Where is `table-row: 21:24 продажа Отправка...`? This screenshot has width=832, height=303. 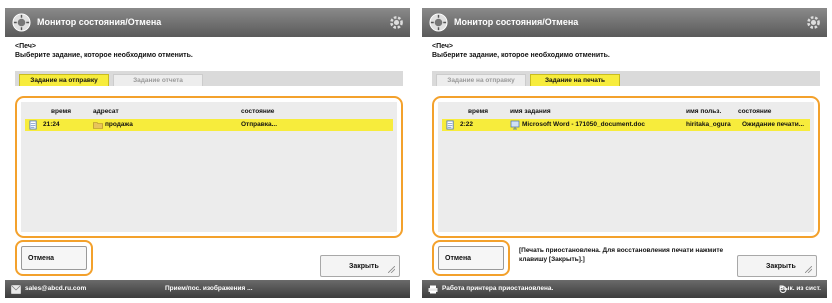
table-row: 21:24 продажа Отправка... is located at coordinates (209, 125).